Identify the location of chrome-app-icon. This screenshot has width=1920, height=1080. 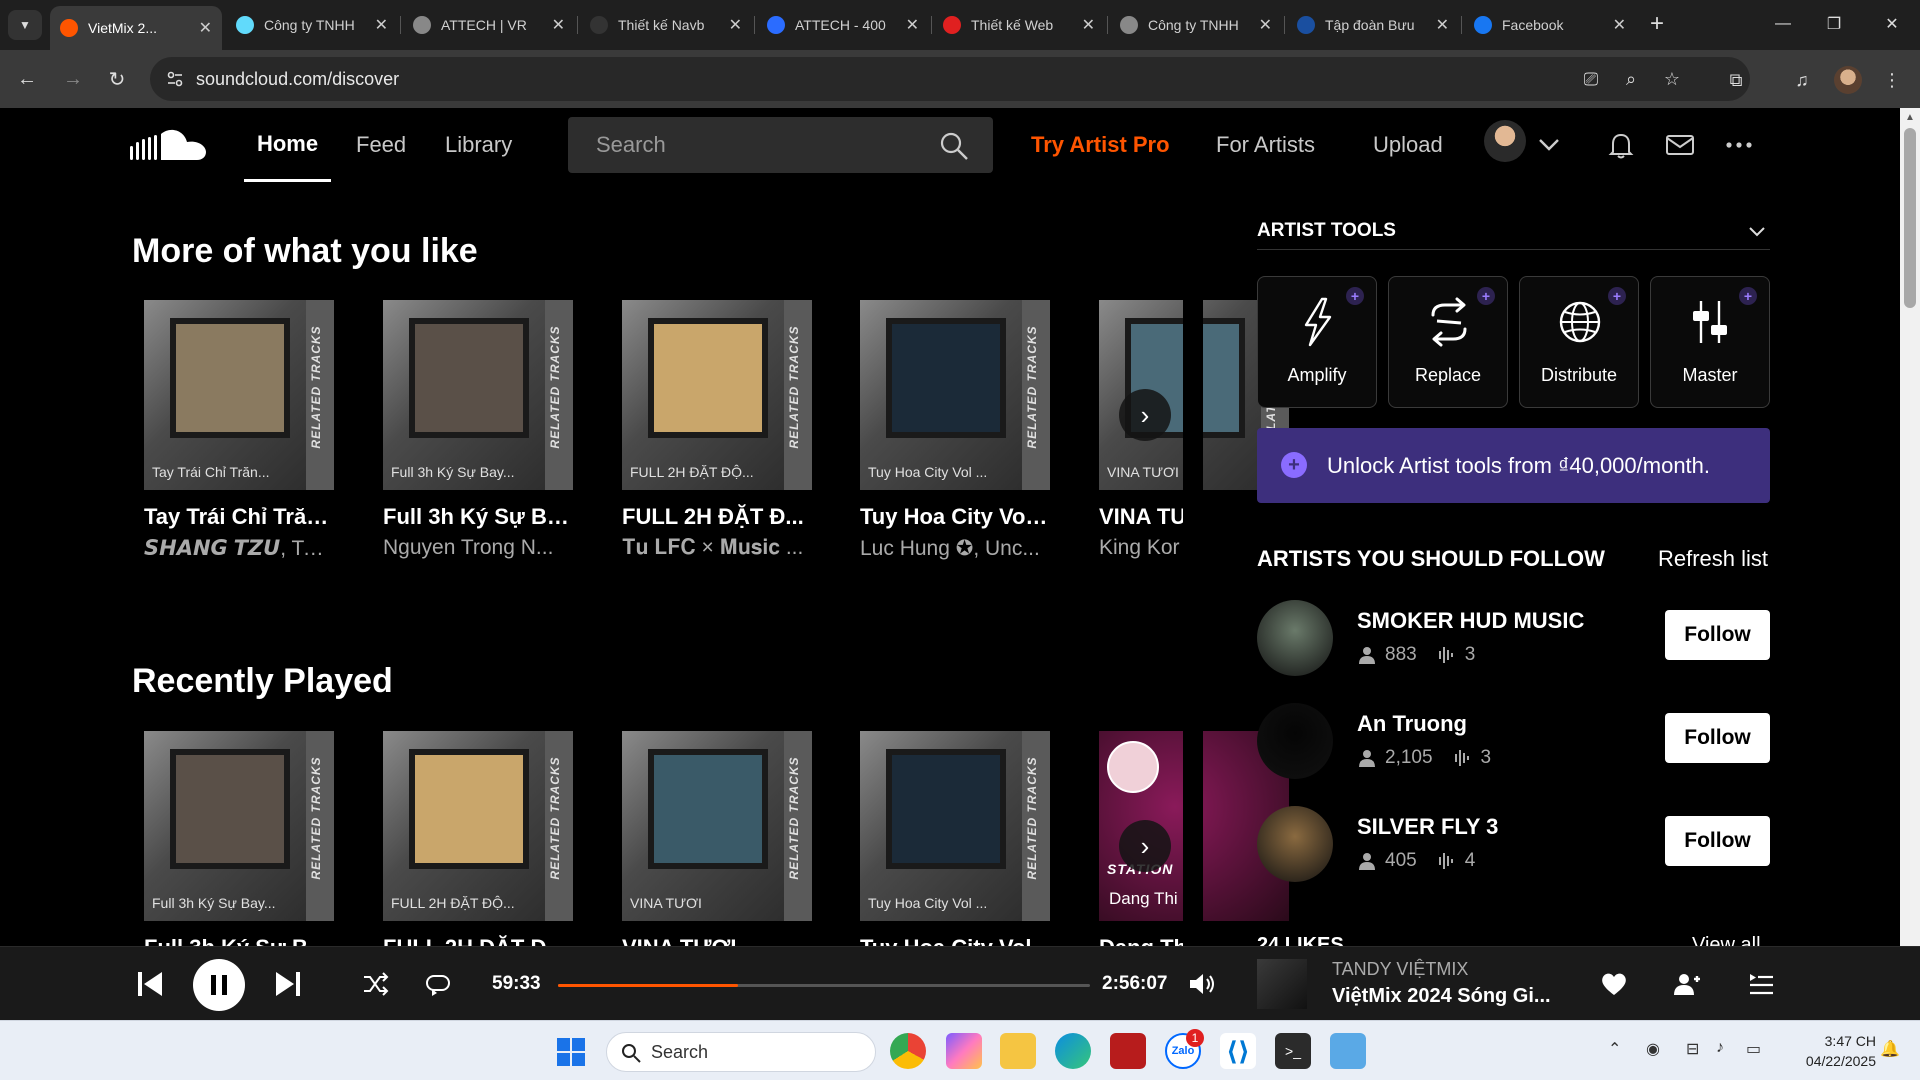
(908, 1051).